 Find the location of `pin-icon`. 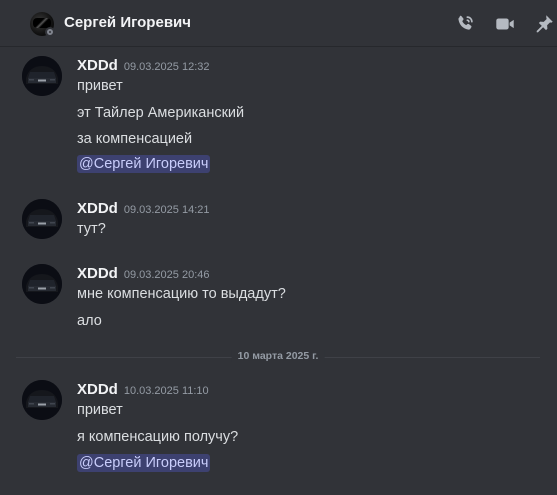

pin-icon is located at coordinates (544, 24).